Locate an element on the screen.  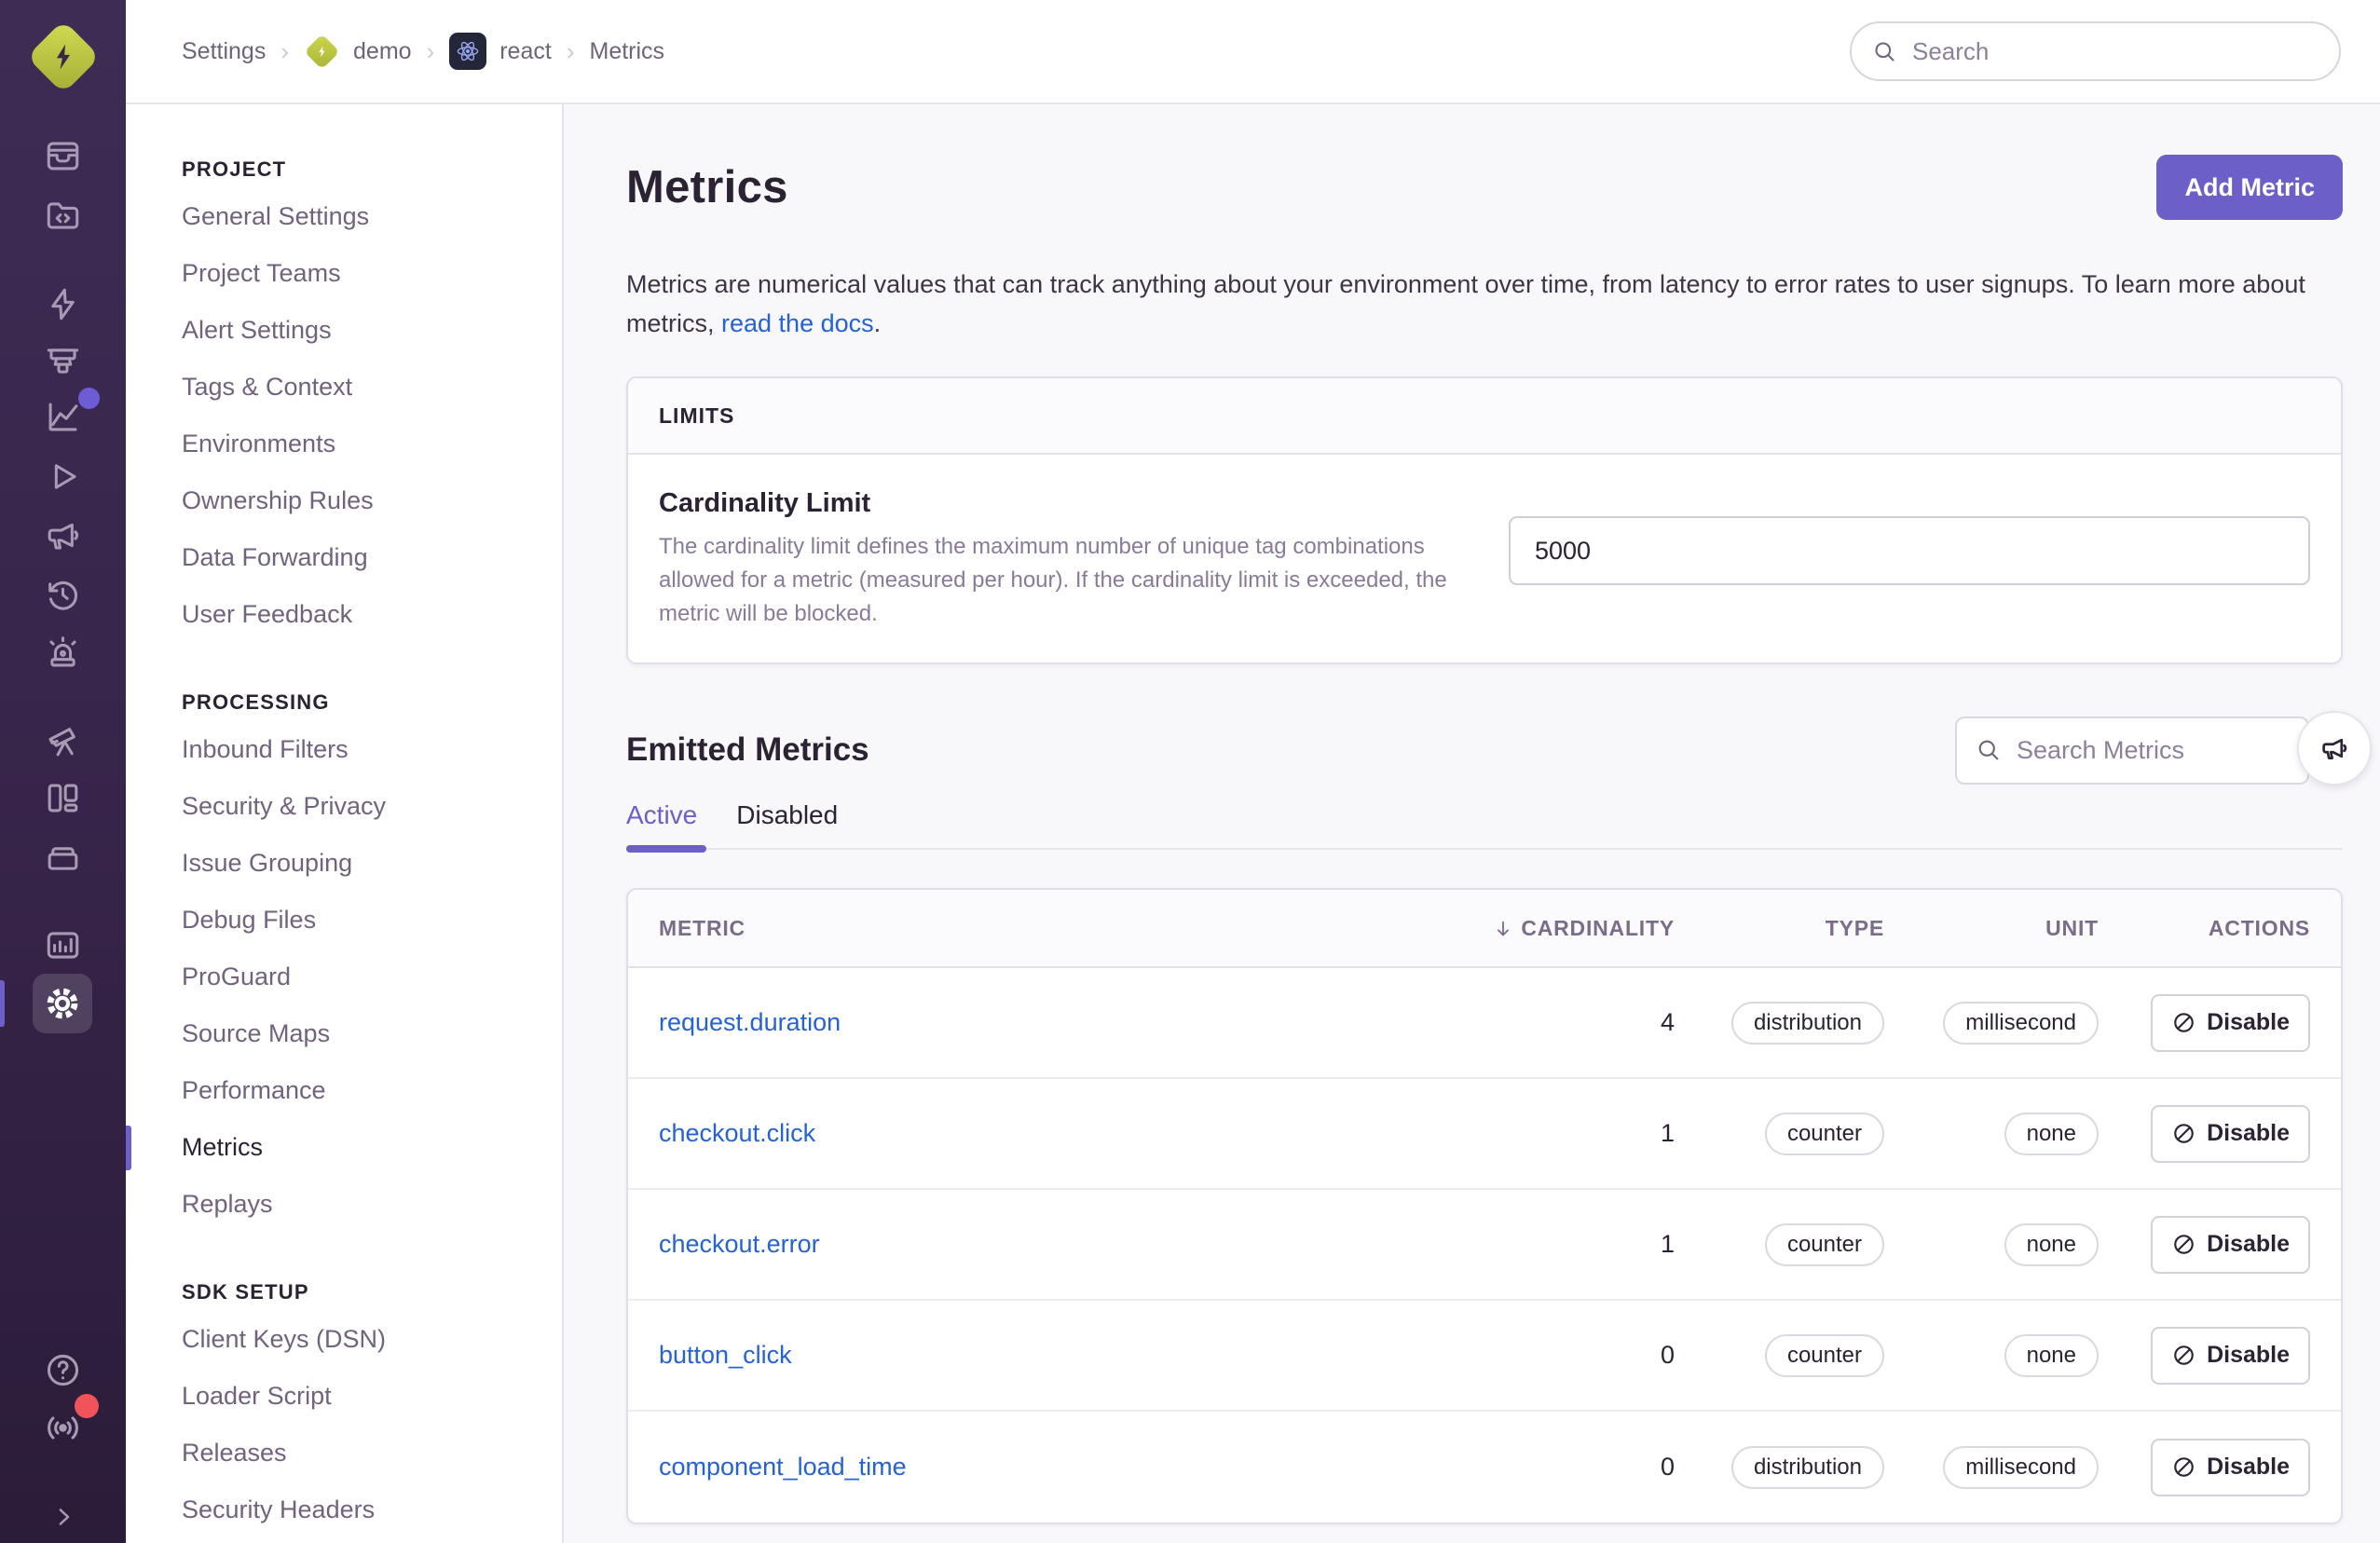
cardinality-limit-input is located at coordinates (1909, 550).